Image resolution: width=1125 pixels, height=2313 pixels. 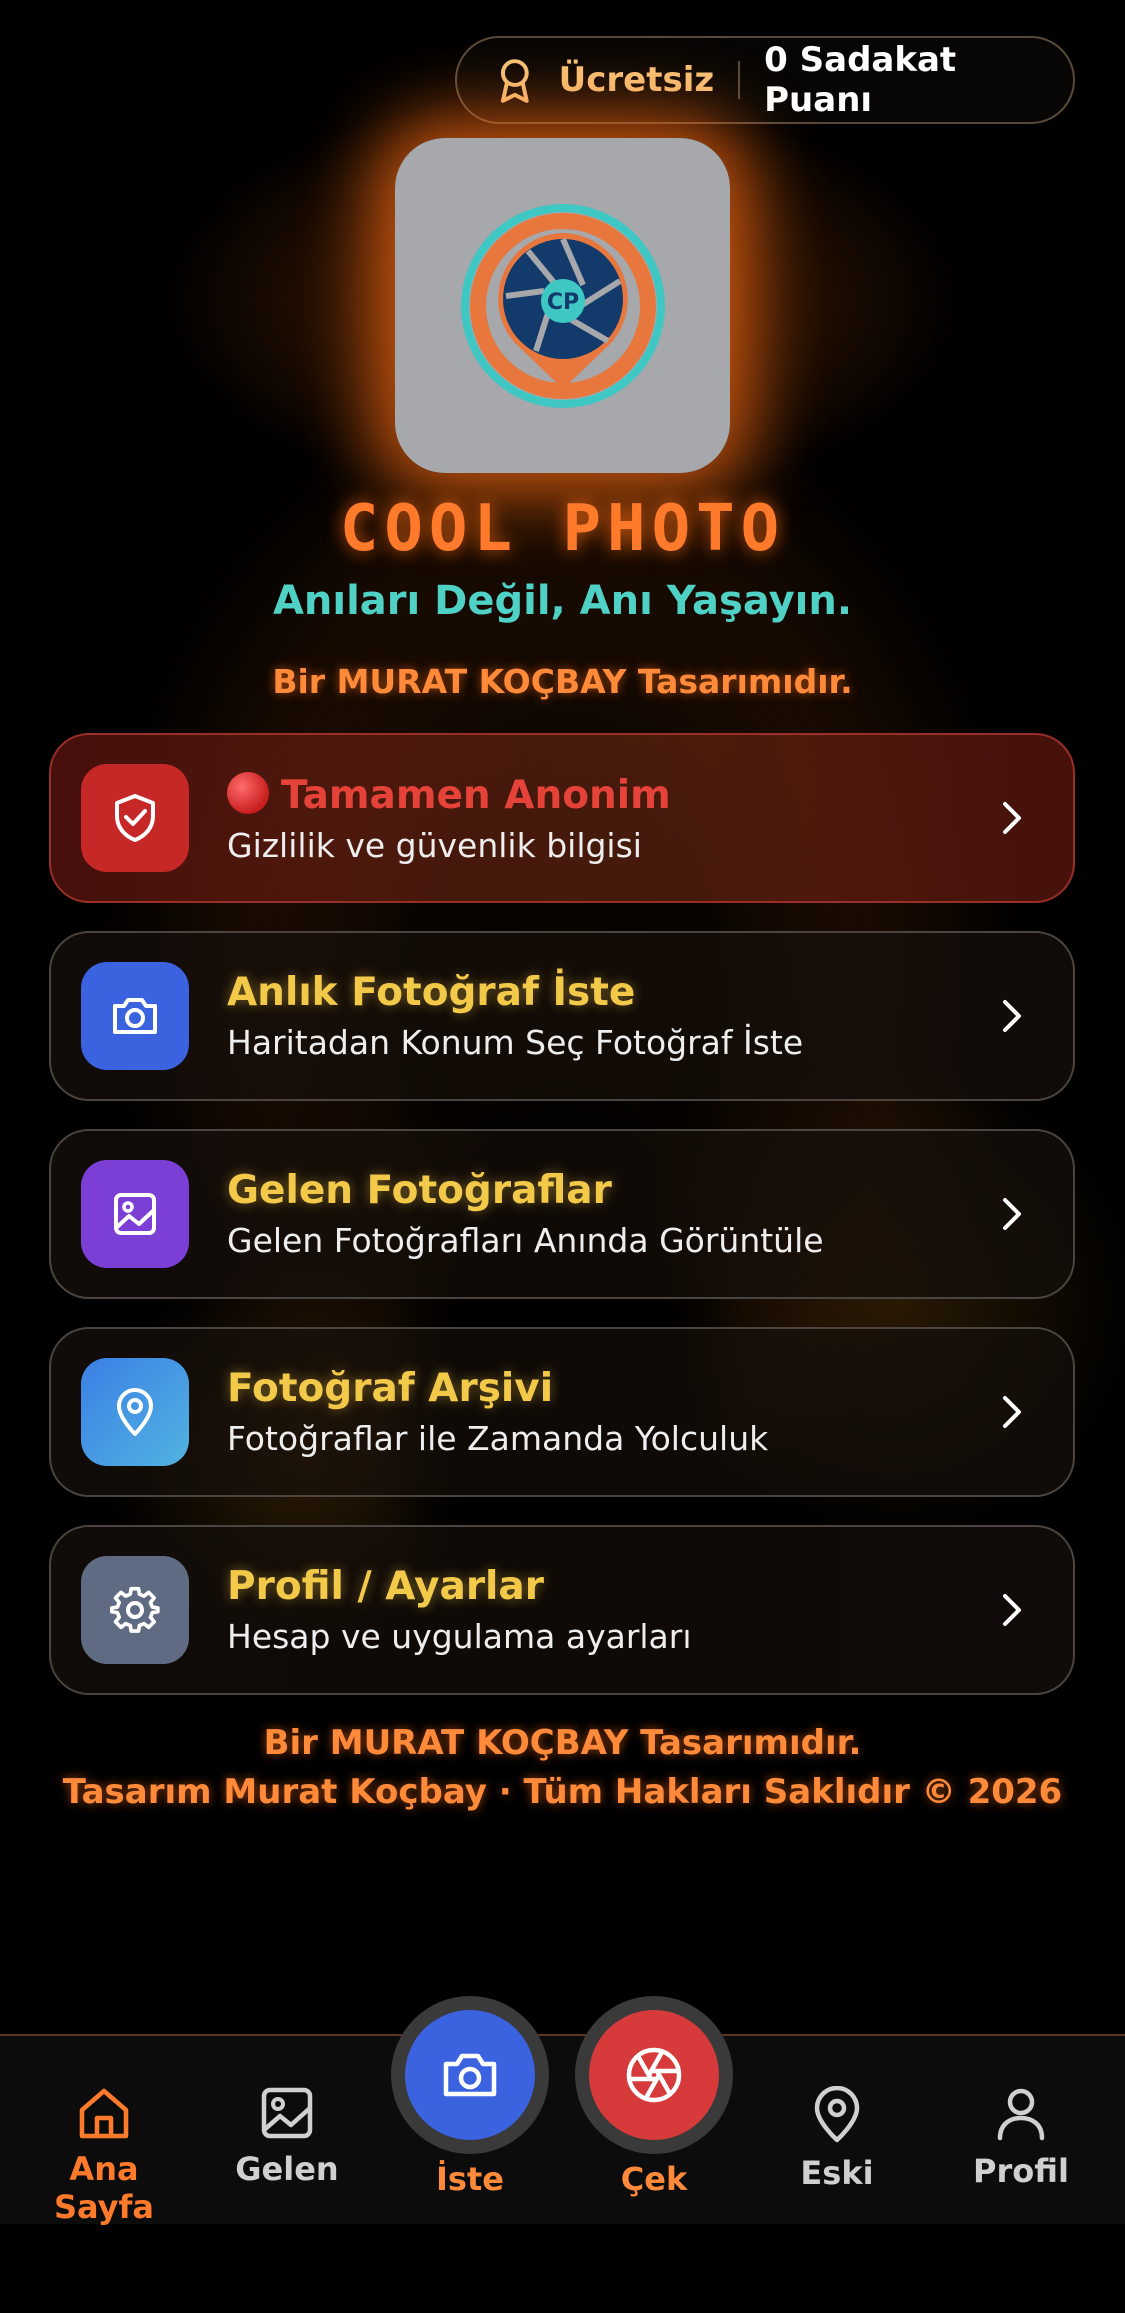 I want to click on nav-profile-label: Profil, so click(x=1021, y=2171).